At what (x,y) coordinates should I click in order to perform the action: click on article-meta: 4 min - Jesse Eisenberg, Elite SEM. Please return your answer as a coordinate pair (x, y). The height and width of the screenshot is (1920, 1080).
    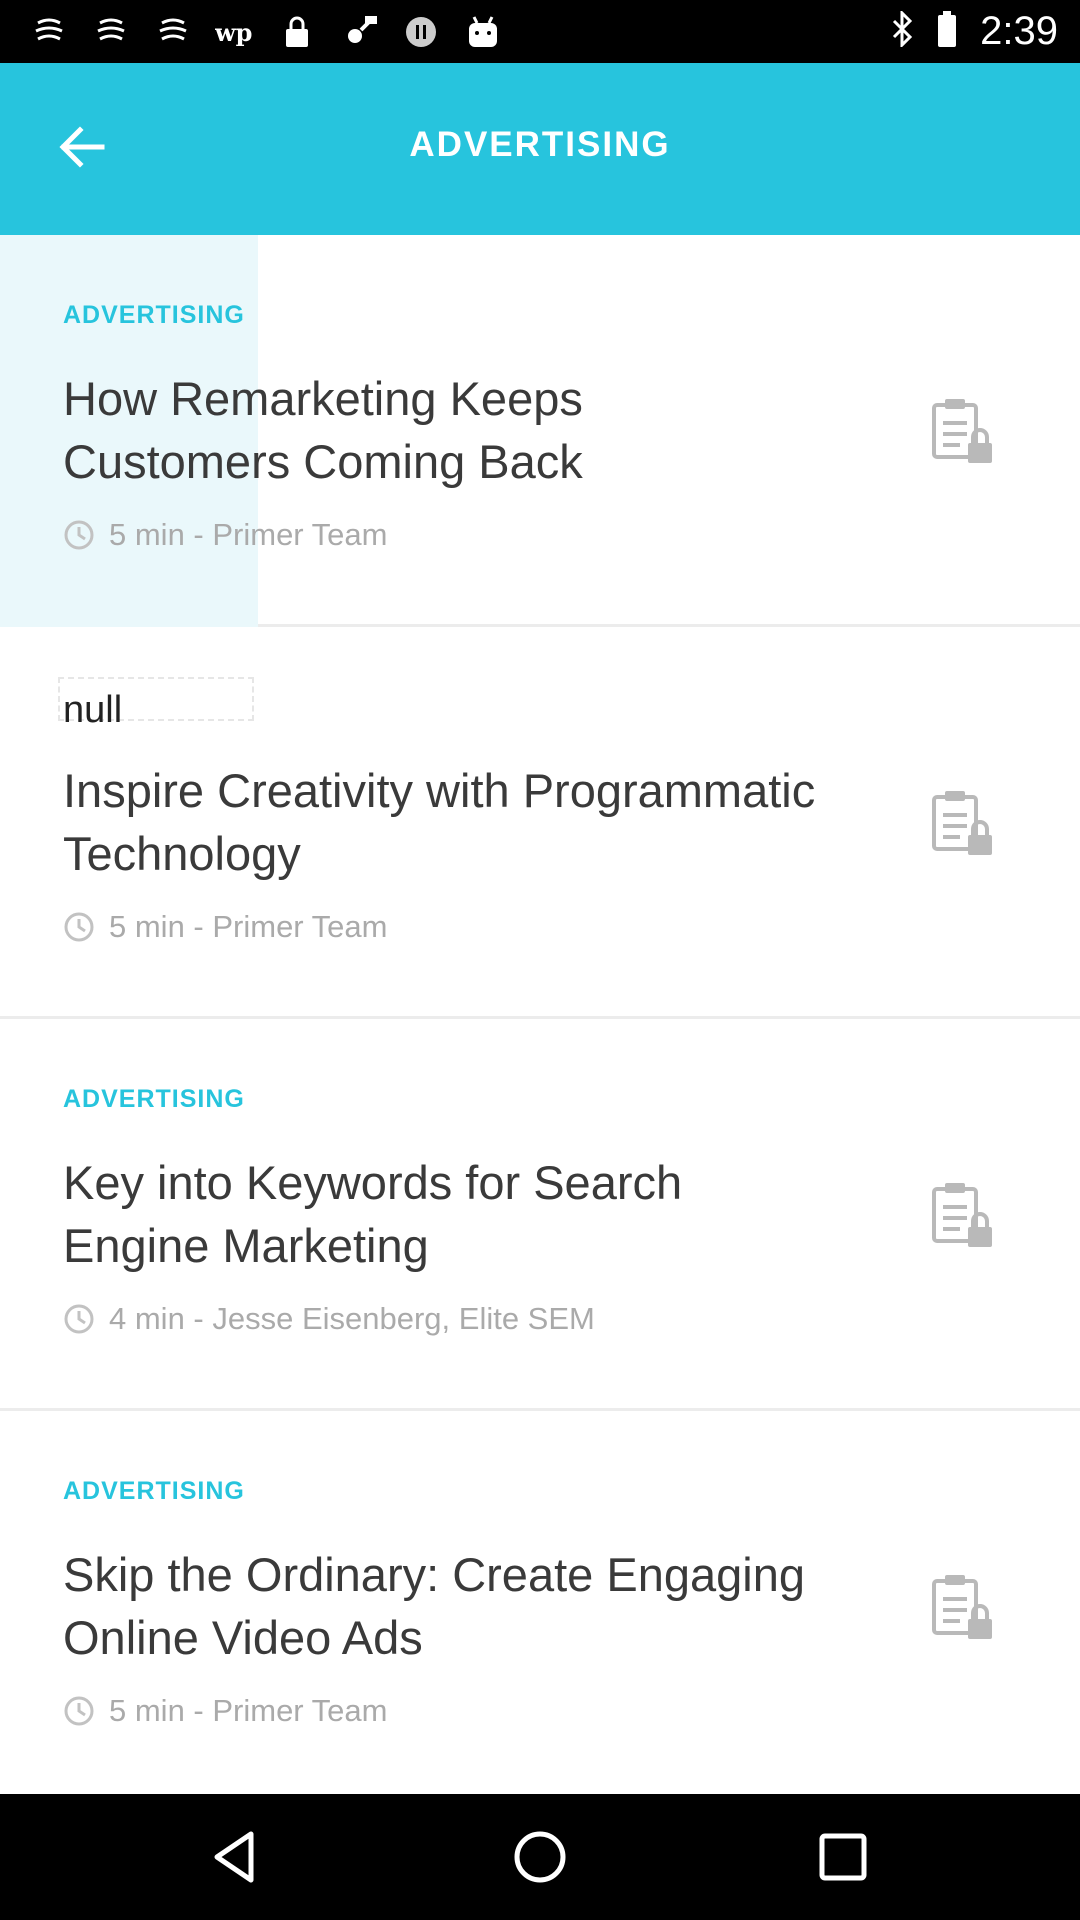
    Looking at the image, I should click on (329, 1319).